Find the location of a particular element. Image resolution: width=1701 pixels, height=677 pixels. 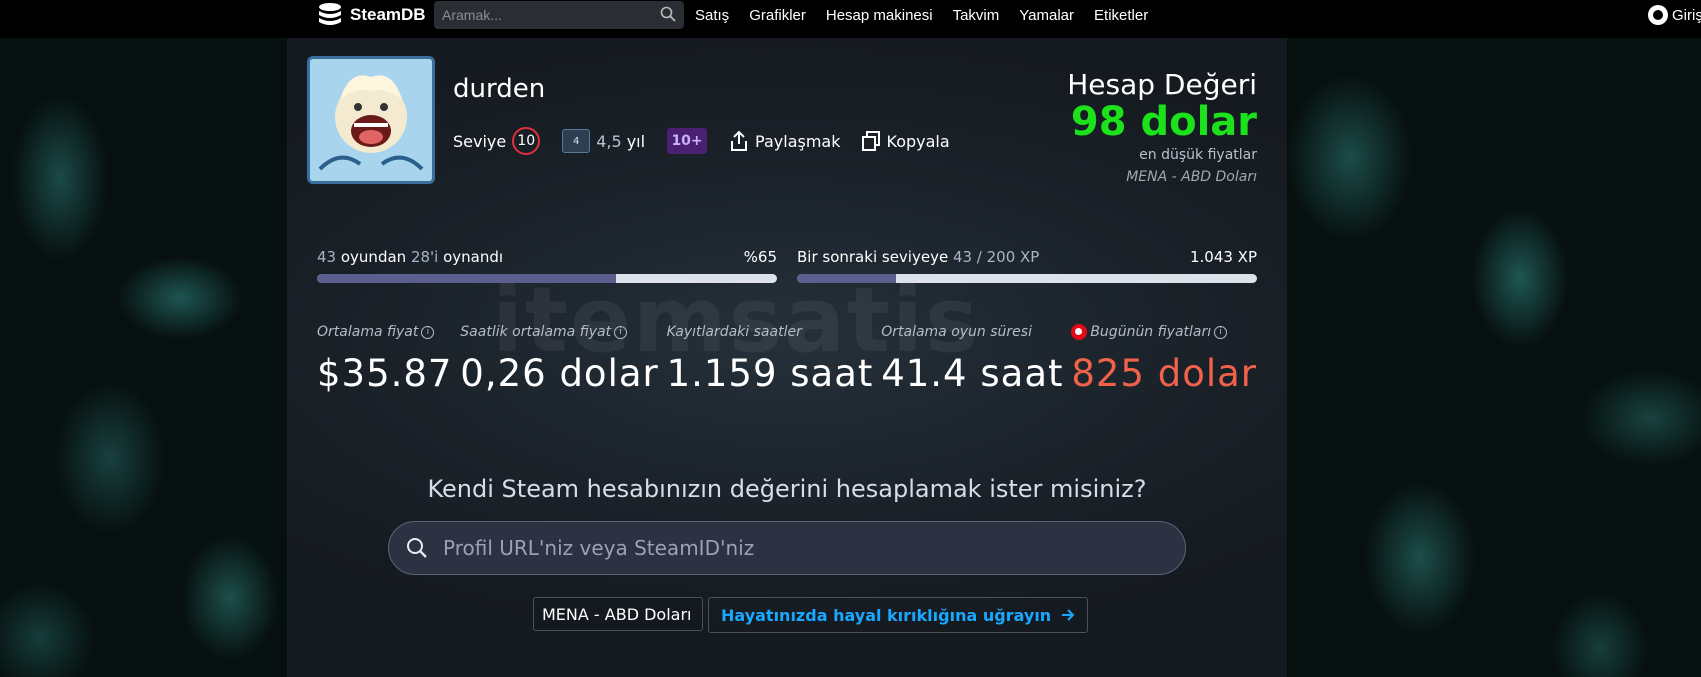

xp-text: Bir sonraki seviyeye 43 / 200 XP is located at coordinates (918, 257).